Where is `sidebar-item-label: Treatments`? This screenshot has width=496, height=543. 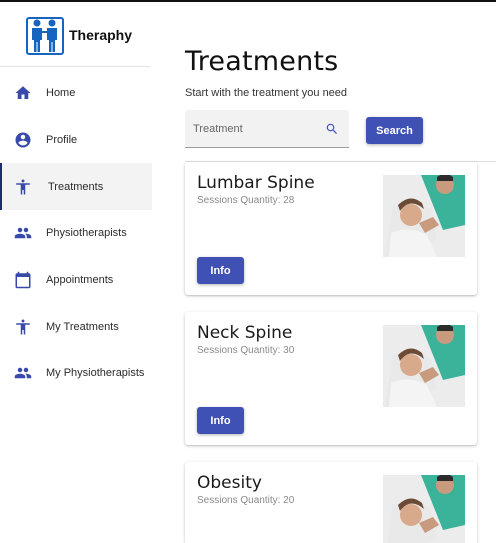
sidebar-item-label: Treatments is located at coordinates (76, 186).